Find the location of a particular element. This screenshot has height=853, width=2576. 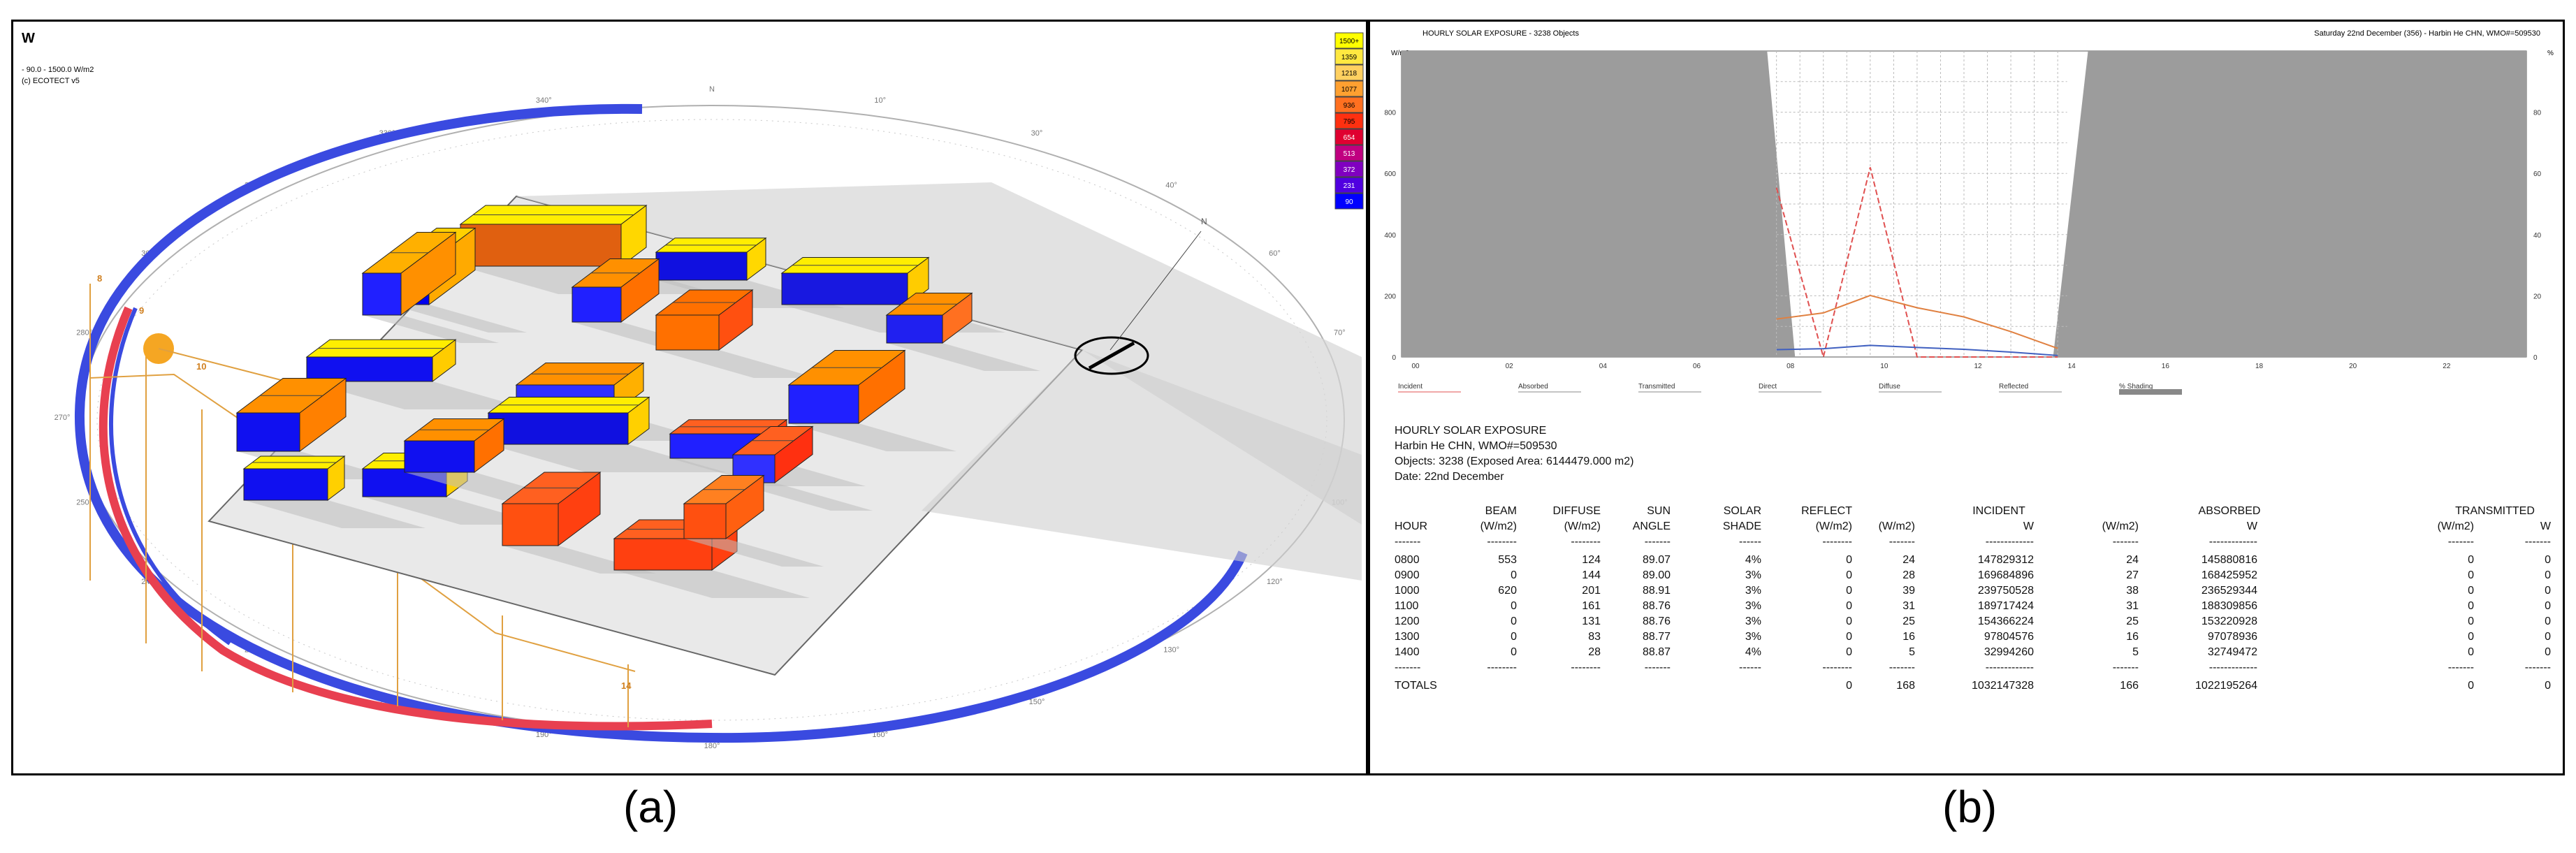

report-cell: 88.91 is located at coordinates (1657, 591).